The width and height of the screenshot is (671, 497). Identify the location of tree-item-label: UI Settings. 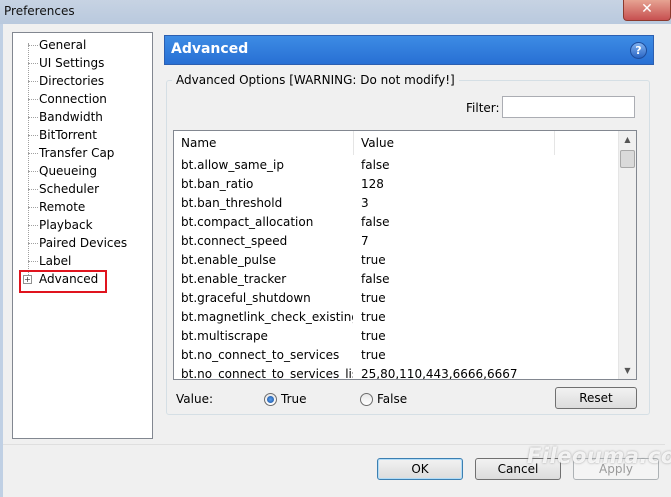
(72, 63).